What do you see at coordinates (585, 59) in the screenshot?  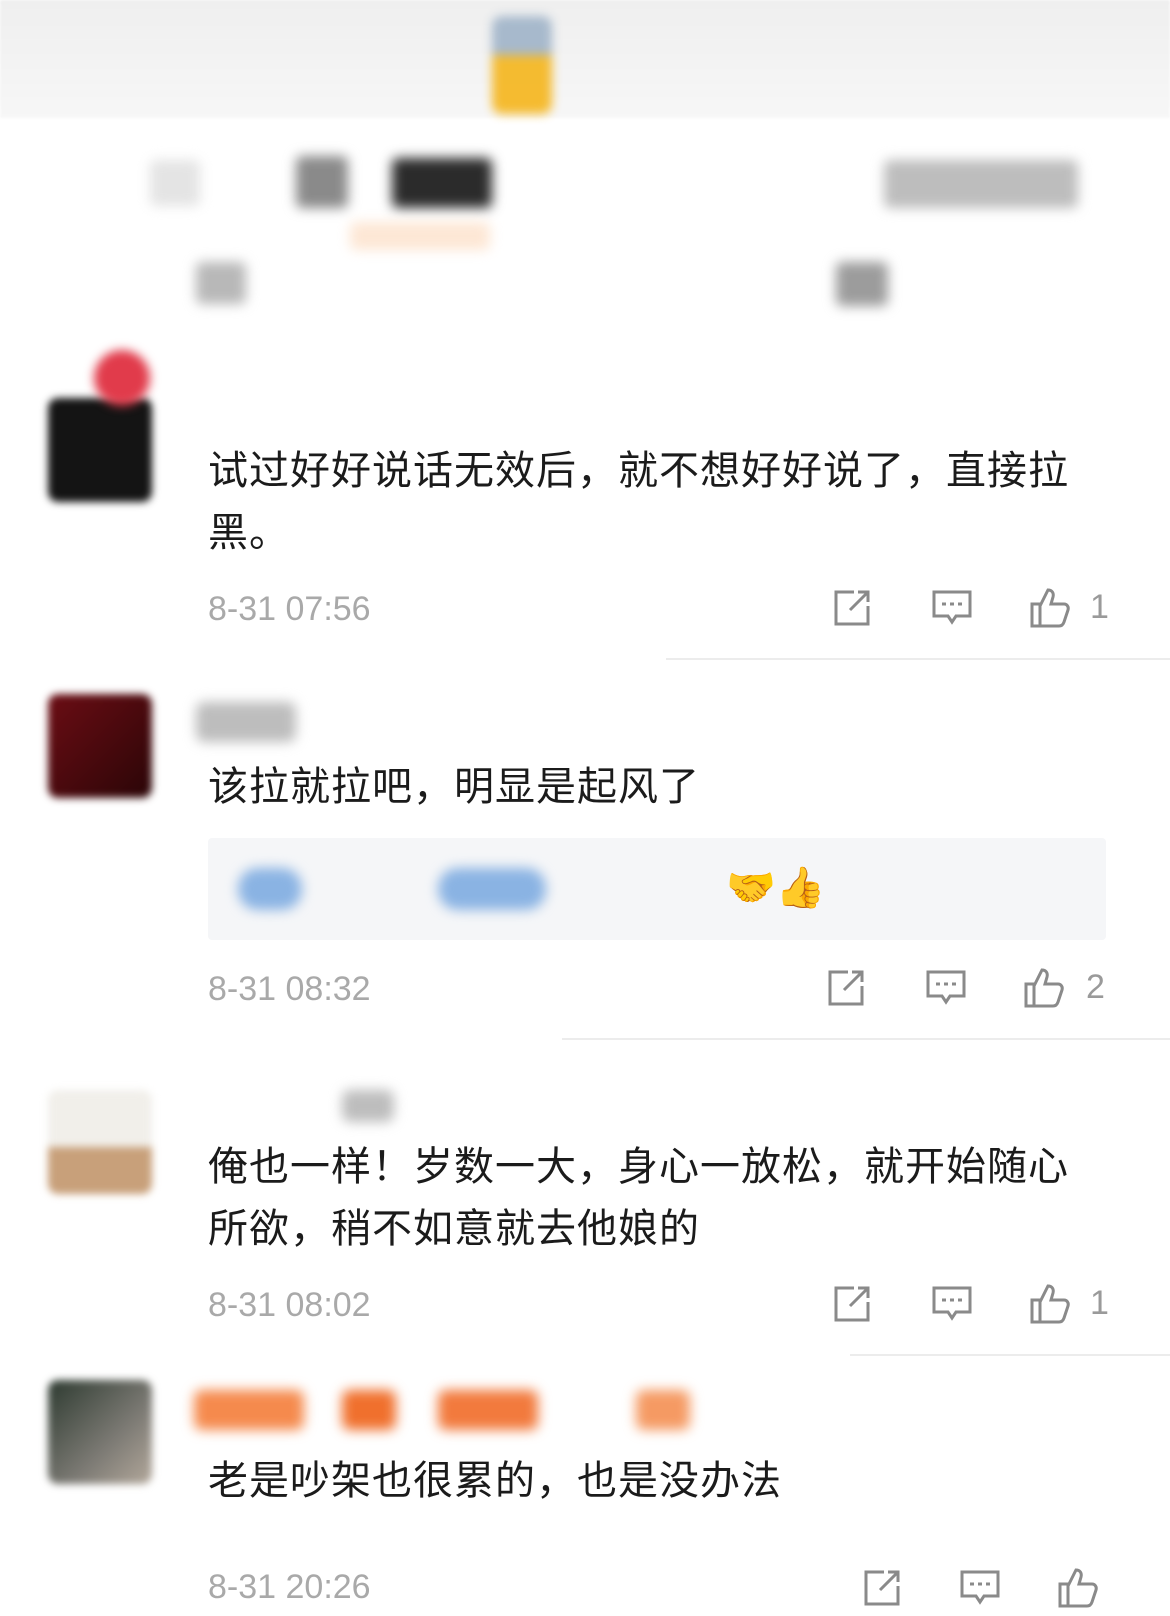 I see `status-bar` at bounding box center [585, 59].